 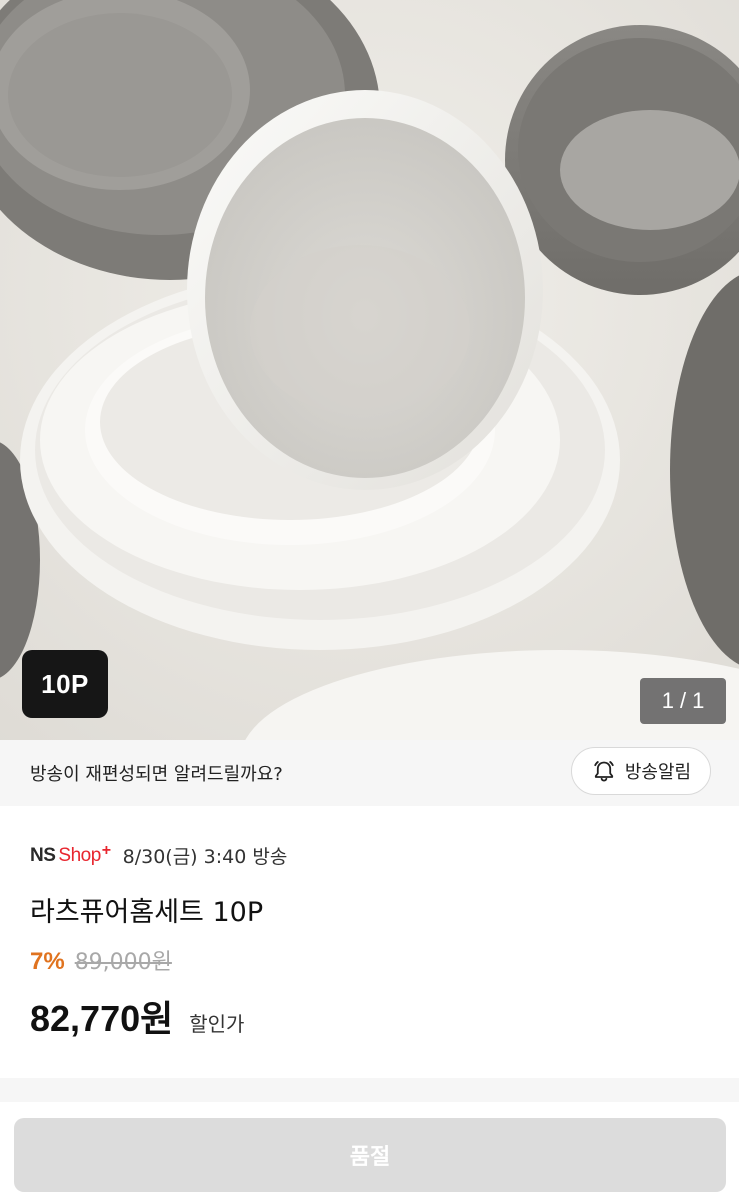 I want to click on rebroadcast-message: 방송이 재편성되면 알려드릴까요?, so click(x=156, y=774).